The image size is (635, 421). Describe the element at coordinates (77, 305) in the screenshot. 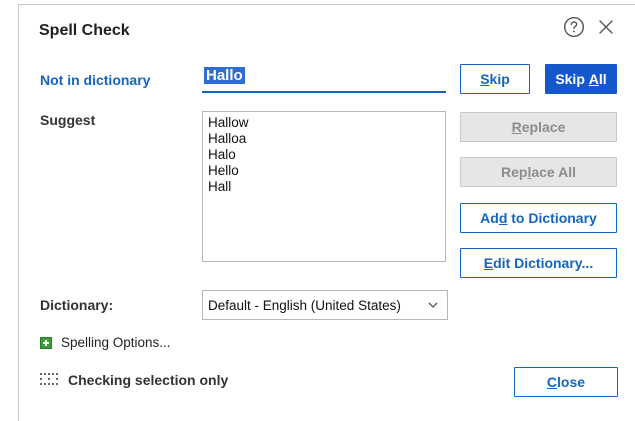

I see `dictionary-label: Dictionary:` at that location.